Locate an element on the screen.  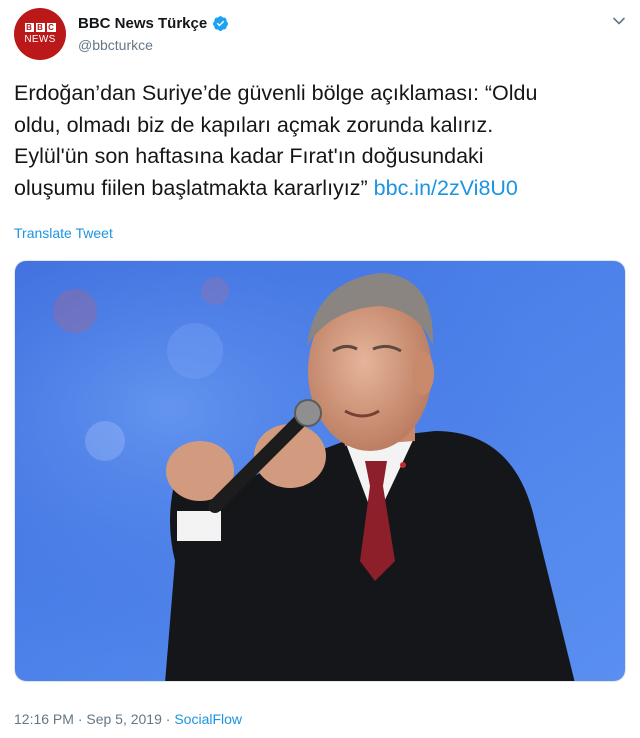
tweet-source-link: SocialFlow is located at coordinates (208, 719).